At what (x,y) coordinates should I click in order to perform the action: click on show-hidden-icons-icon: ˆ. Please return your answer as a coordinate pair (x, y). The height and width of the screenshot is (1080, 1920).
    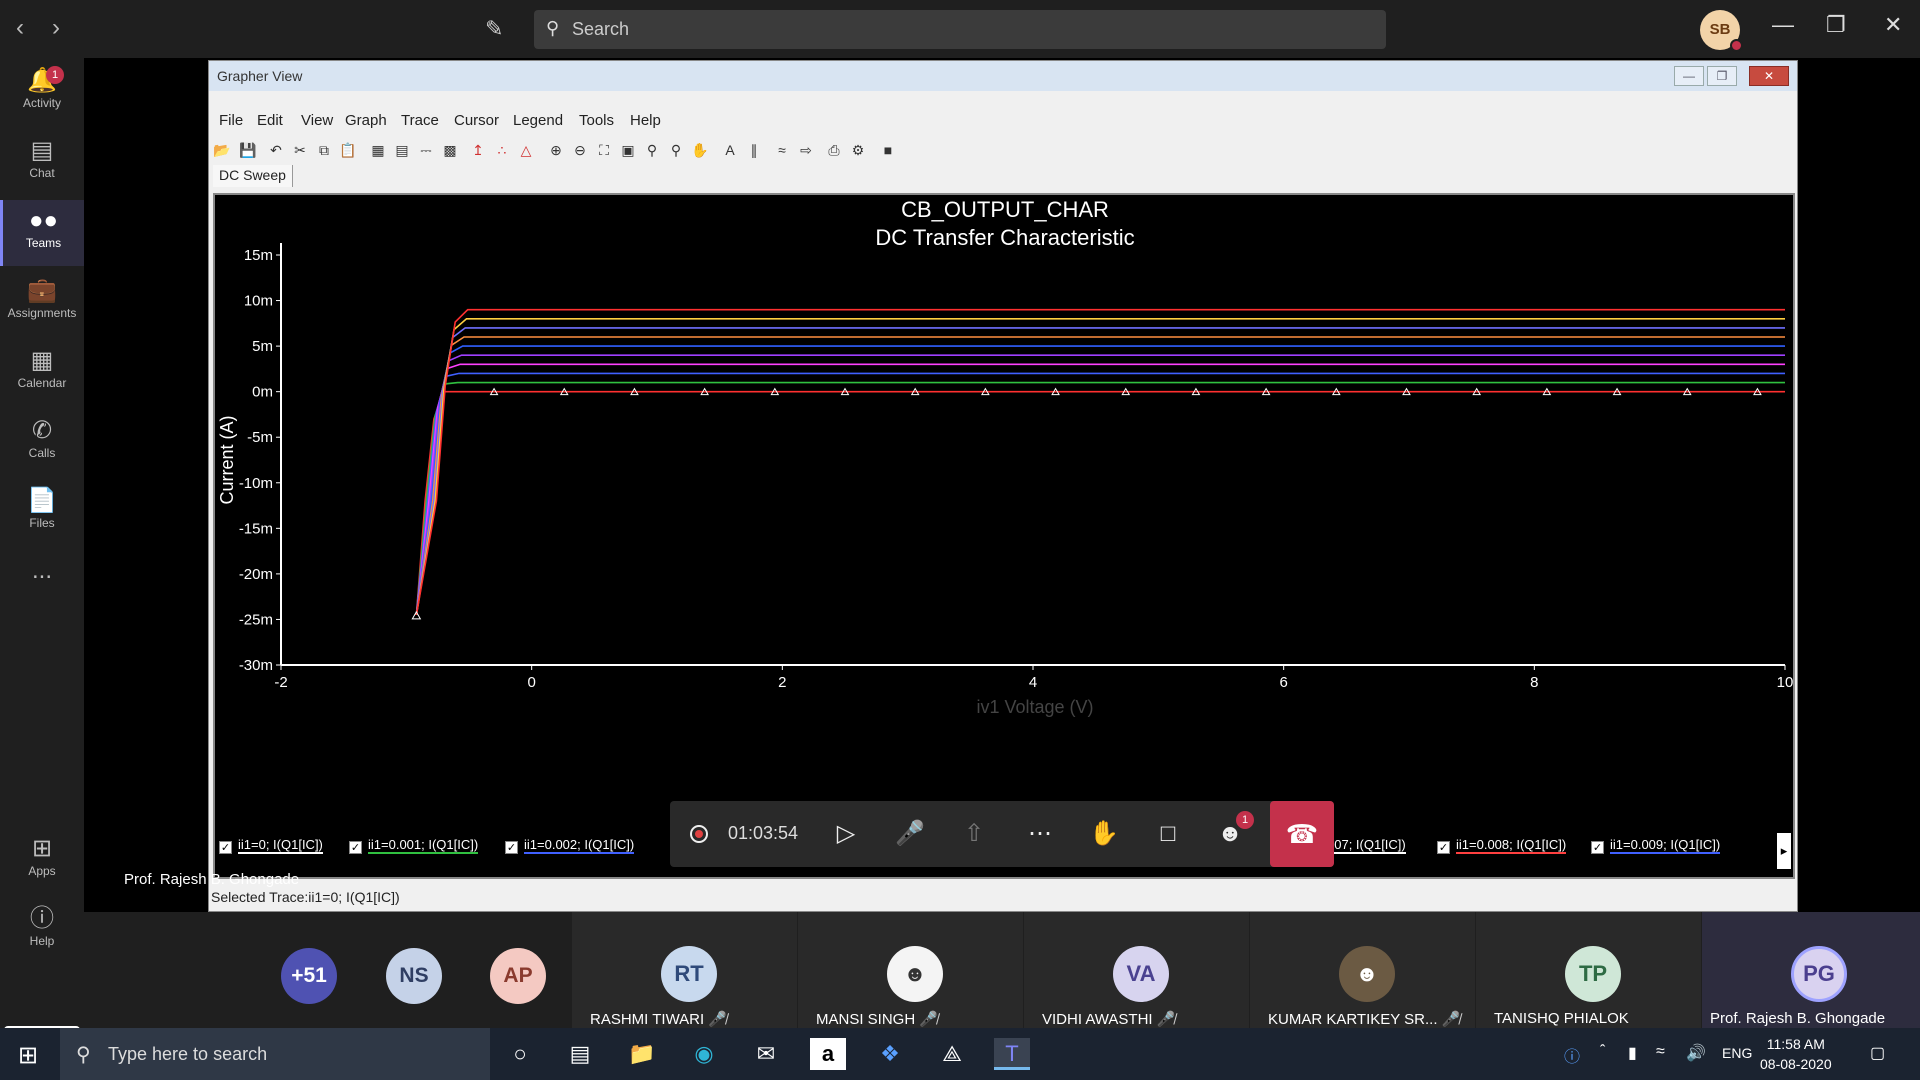
    Looking at the image, I should click on (1602, 1052).